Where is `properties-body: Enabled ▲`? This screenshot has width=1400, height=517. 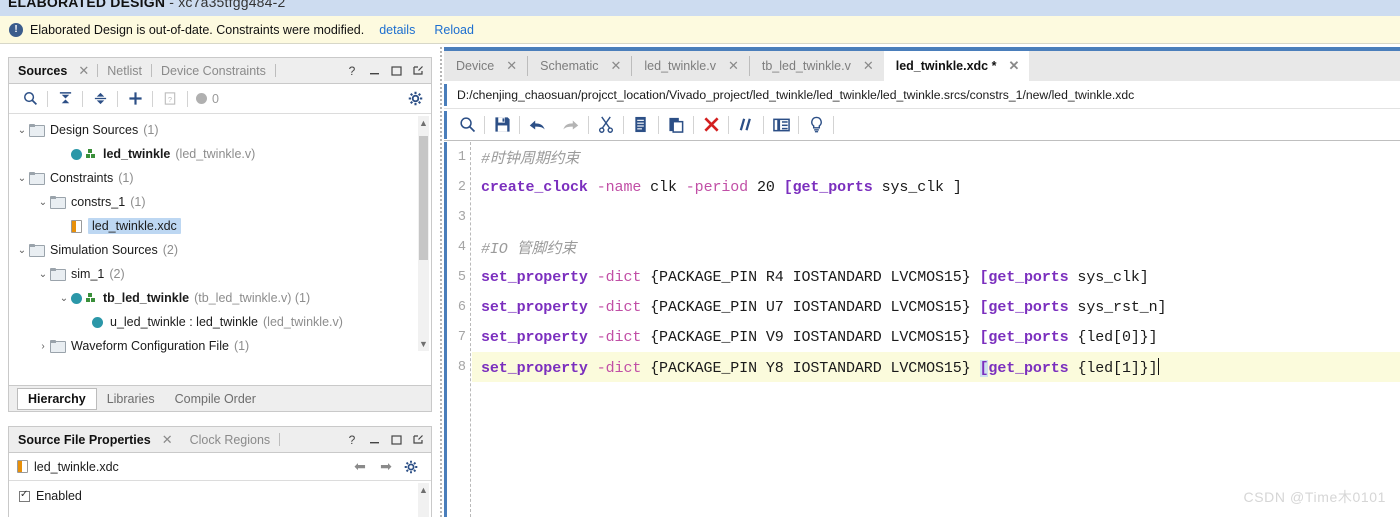
properties-body: Enabled ▲ is located at coordinates (220, 499).